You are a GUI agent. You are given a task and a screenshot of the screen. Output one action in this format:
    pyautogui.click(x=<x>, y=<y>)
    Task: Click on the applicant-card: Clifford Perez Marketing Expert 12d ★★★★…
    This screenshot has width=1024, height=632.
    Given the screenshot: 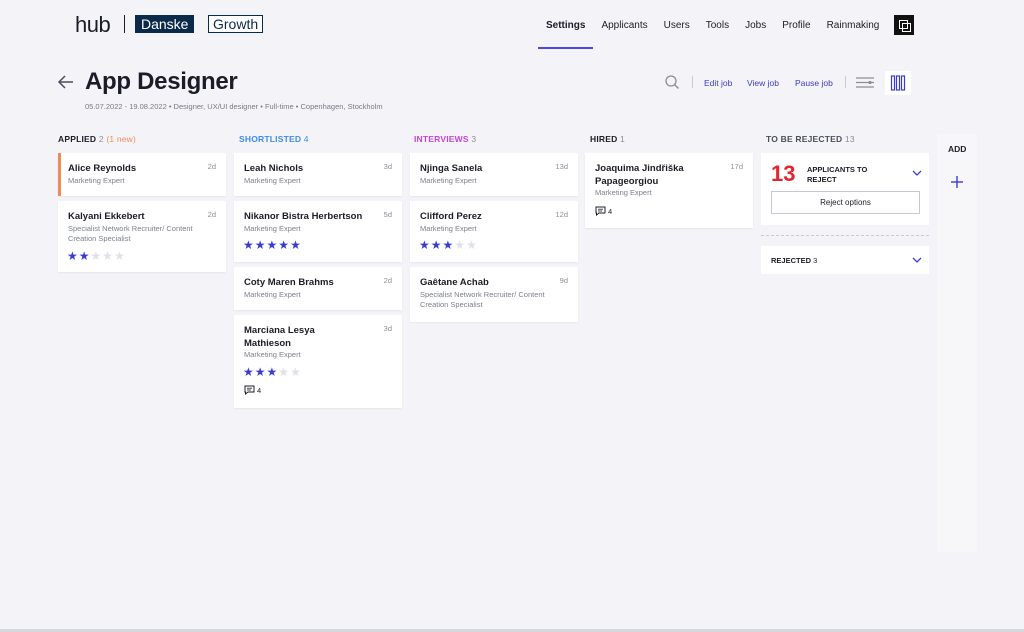 What is the action you would take?
    pyautogui.click(x=494, y=231)
    